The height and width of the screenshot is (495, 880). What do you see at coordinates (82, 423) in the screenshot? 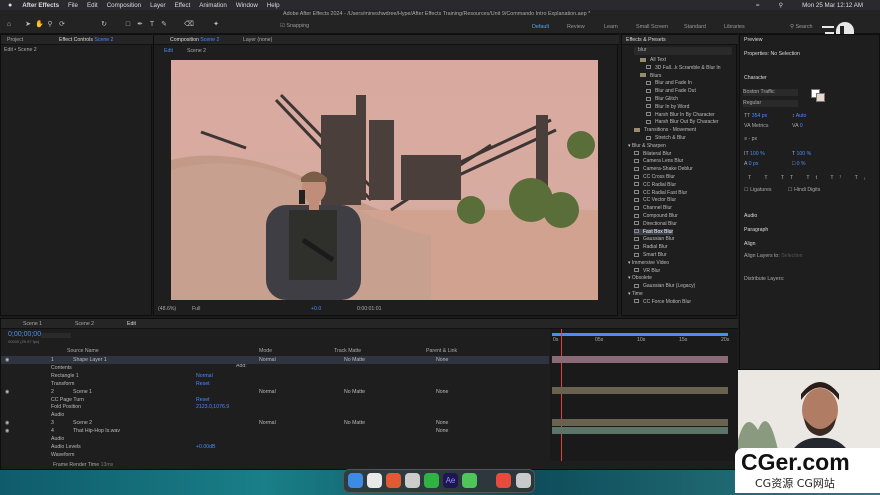
I see `layer-name: Scene 2` at bounding box center [82, 423].